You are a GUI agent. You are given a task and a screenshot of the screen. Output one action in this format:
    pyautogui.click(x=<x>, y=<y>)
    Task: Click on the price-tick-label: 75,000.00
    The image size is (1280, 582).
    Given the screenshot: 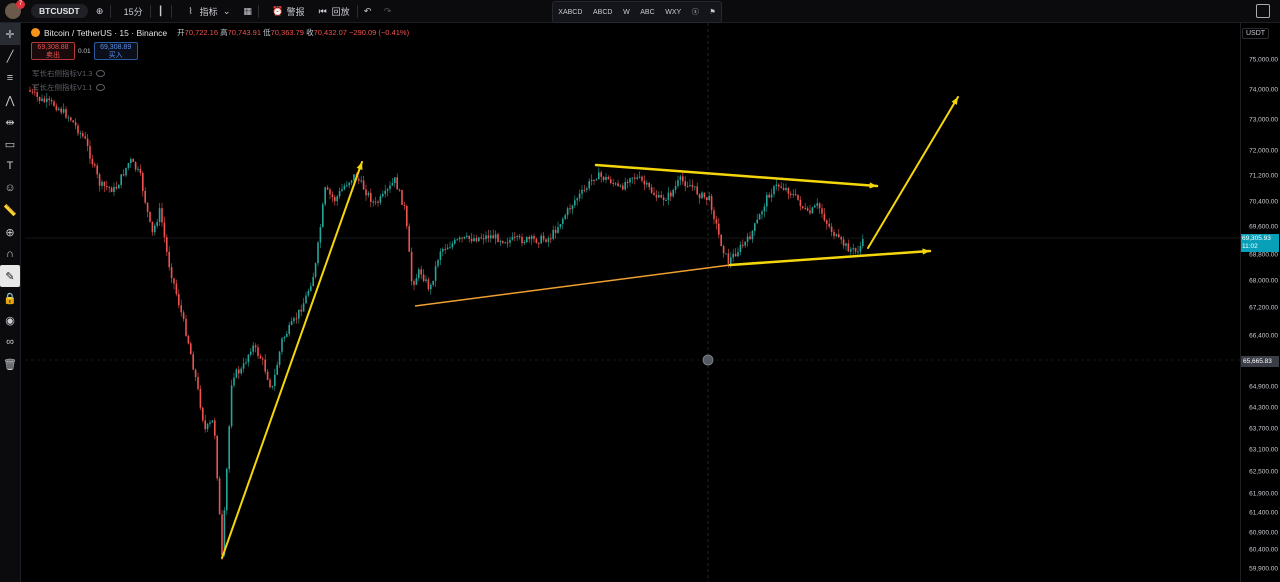 What is the action you would take?
    pyautogui.click(x=1263, y=60)
    